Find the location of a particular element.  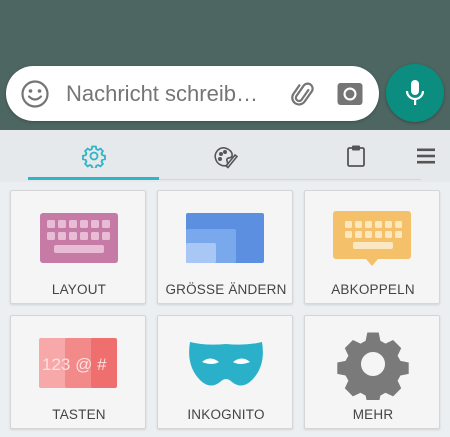

gear-icon is located at coordinates (93, 156).